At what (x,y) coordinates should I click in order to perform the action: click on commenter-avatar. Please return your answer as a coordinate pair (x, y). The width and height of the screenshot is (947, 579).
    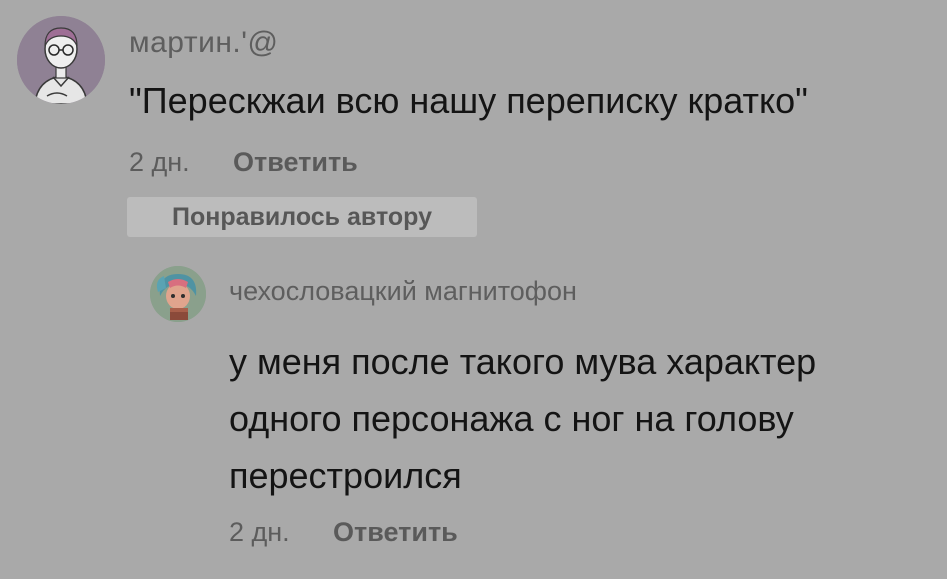
    Looking at the image, I should click on (61, 60).